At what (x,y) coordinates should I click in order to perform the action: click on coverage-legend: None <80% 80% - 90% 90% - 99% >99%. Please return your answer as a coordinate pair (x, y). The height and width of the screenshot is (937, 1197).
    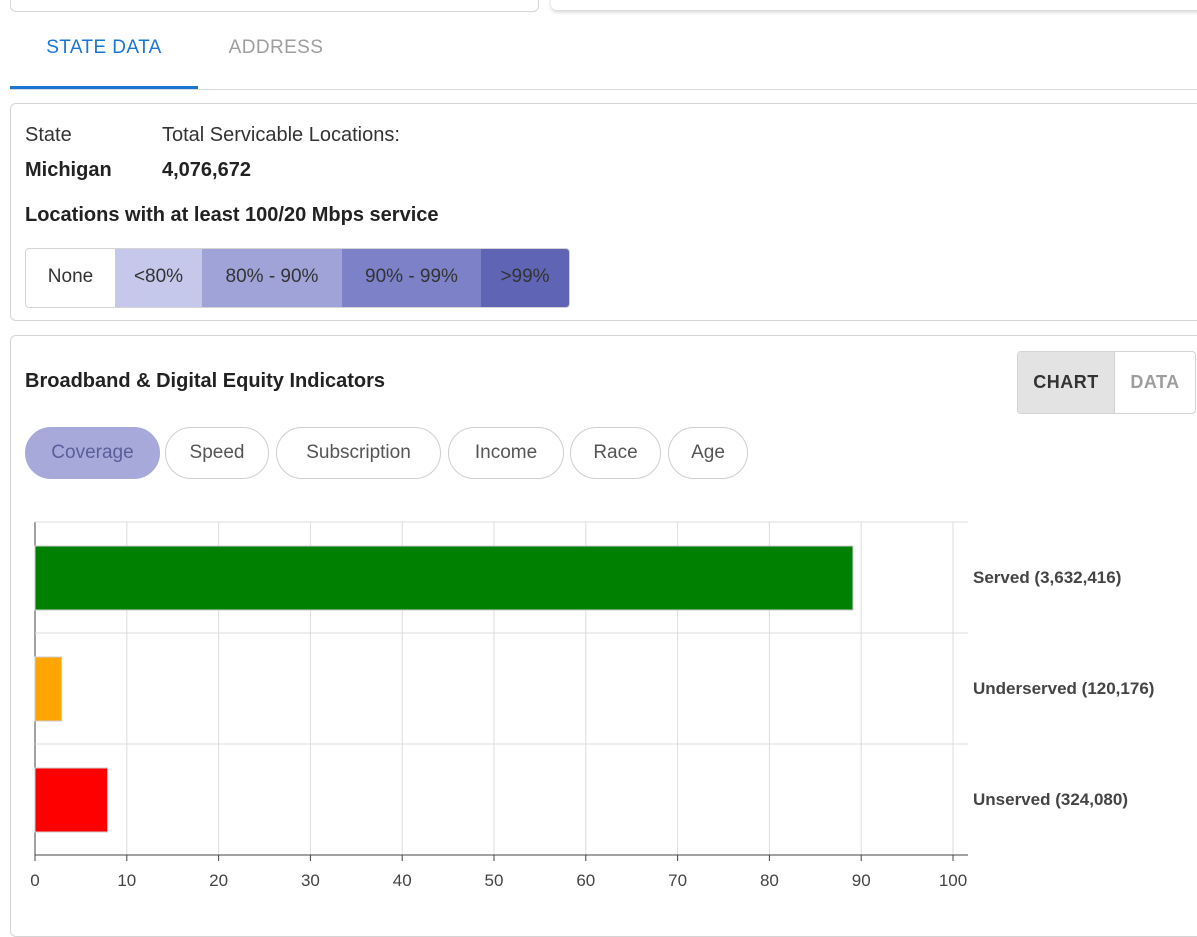
    Looking at the image, I should click on (297, 278).